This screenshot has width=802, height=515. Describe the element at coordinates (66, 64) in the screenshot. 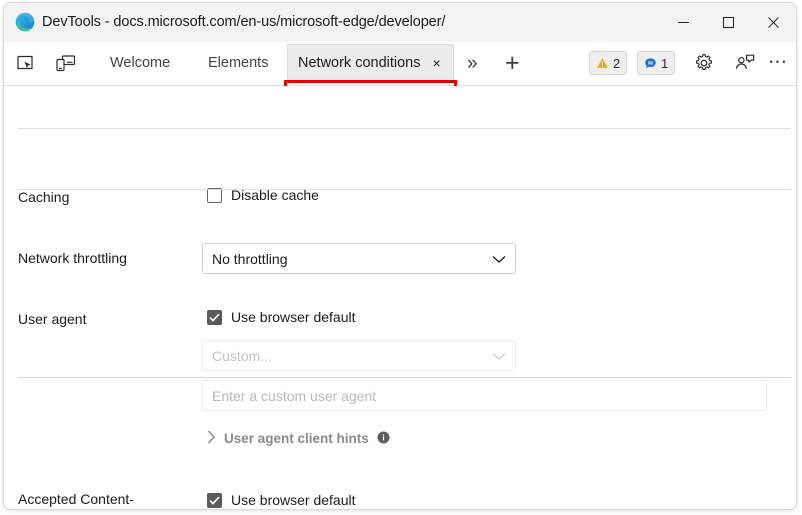

I see `device-emulation-toggle-icon` at that location.